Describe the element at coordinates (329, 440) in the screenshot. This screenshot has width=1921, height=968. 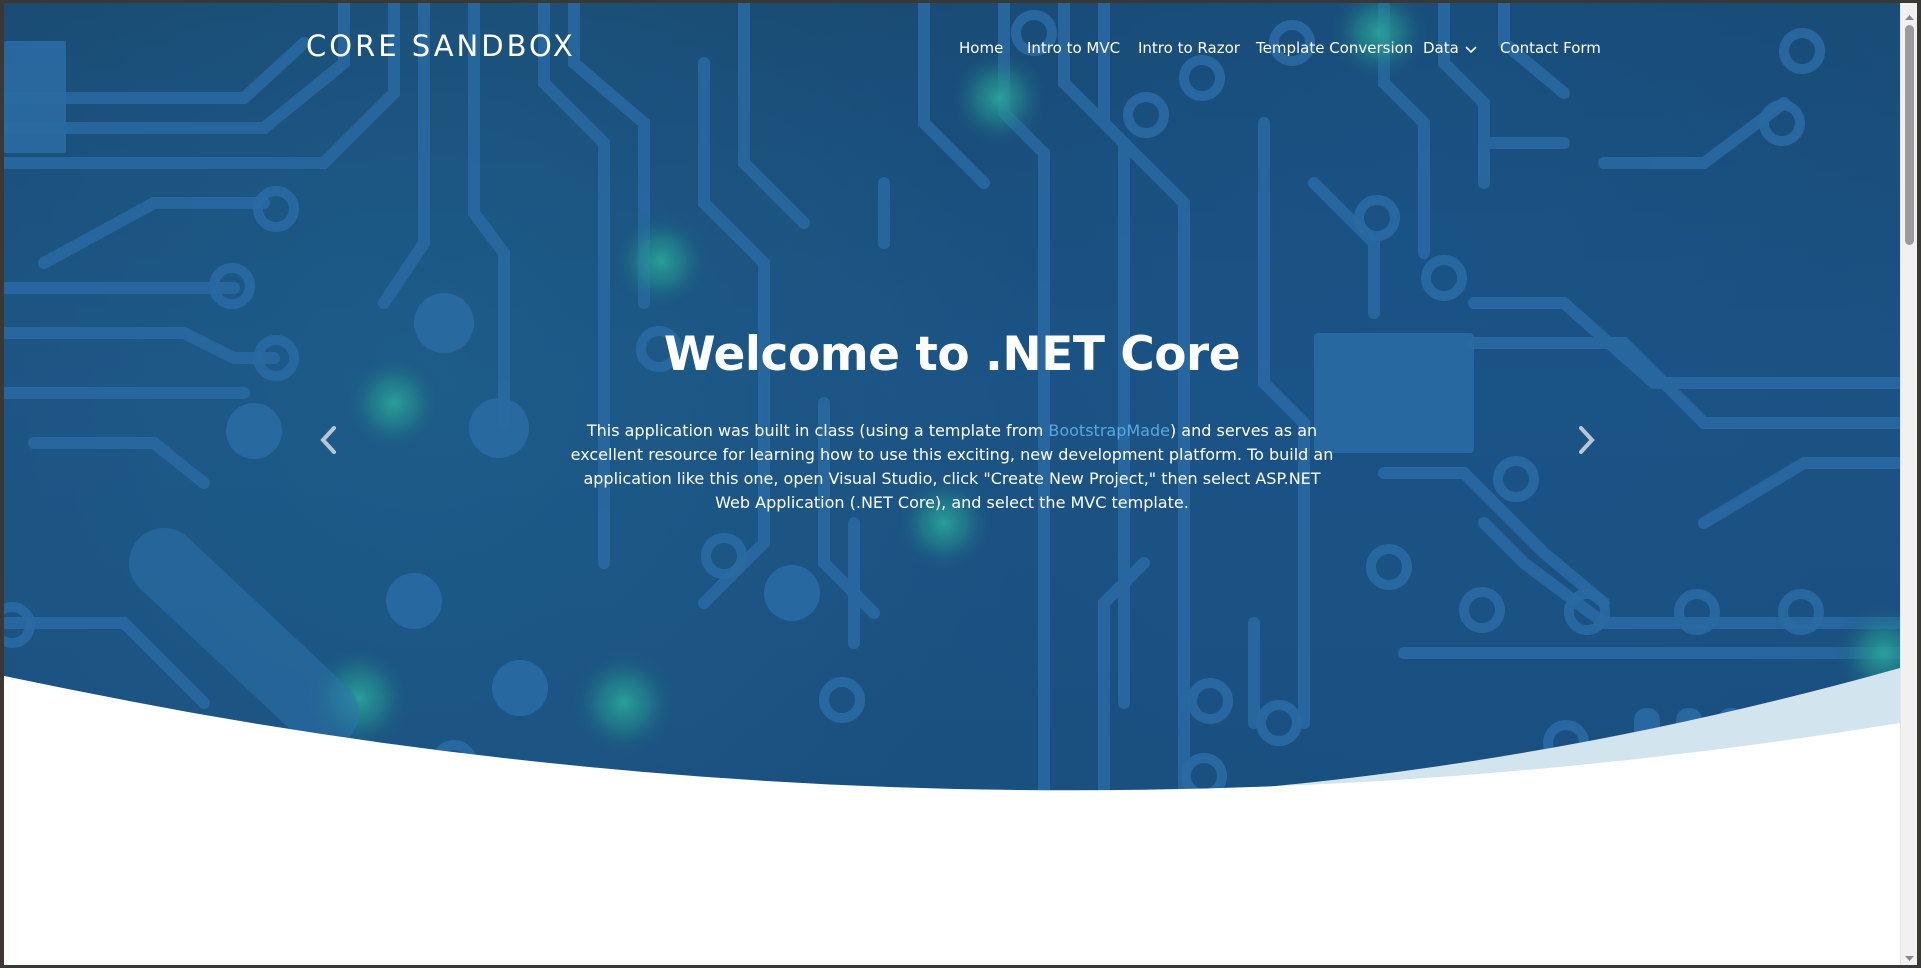
I see `carousel-prev-button` at that location.